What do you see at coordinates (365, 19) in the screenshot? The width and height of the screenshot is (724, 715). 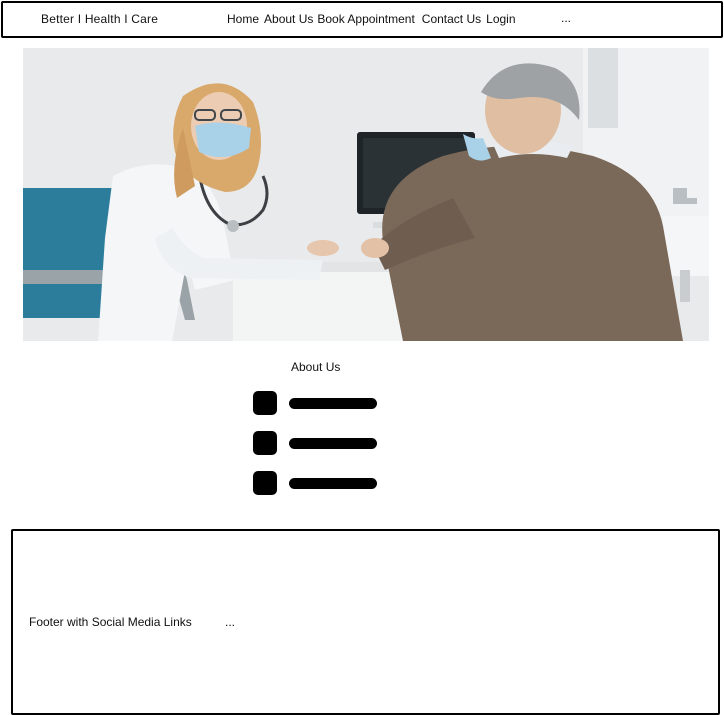 I see `nav-link-book-appointment: Book Appointment` at bounding box center [365, 19].